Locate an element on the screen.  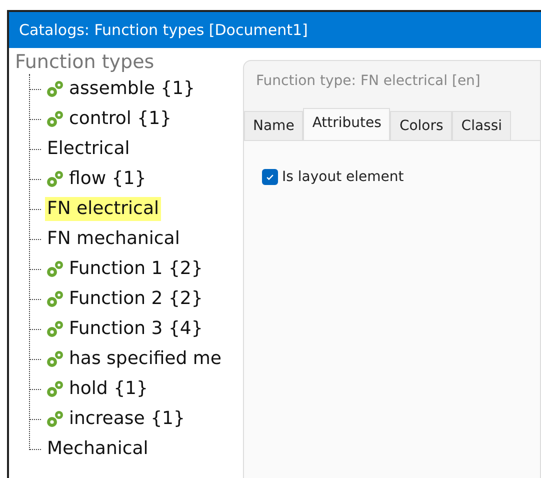
tree-item: FN mechanical is located at coordinates (113, 239).